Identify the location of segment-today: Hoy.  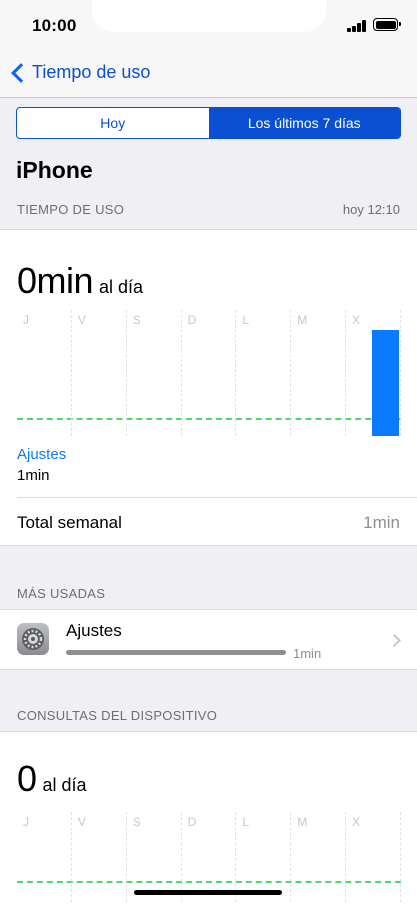
(113, 123).